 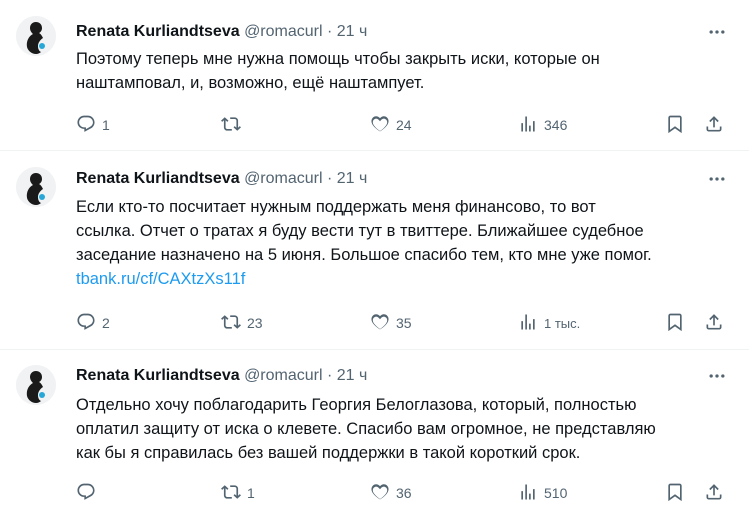 I want to click on views-button: 1 тыс., so click(x=549, y=323).